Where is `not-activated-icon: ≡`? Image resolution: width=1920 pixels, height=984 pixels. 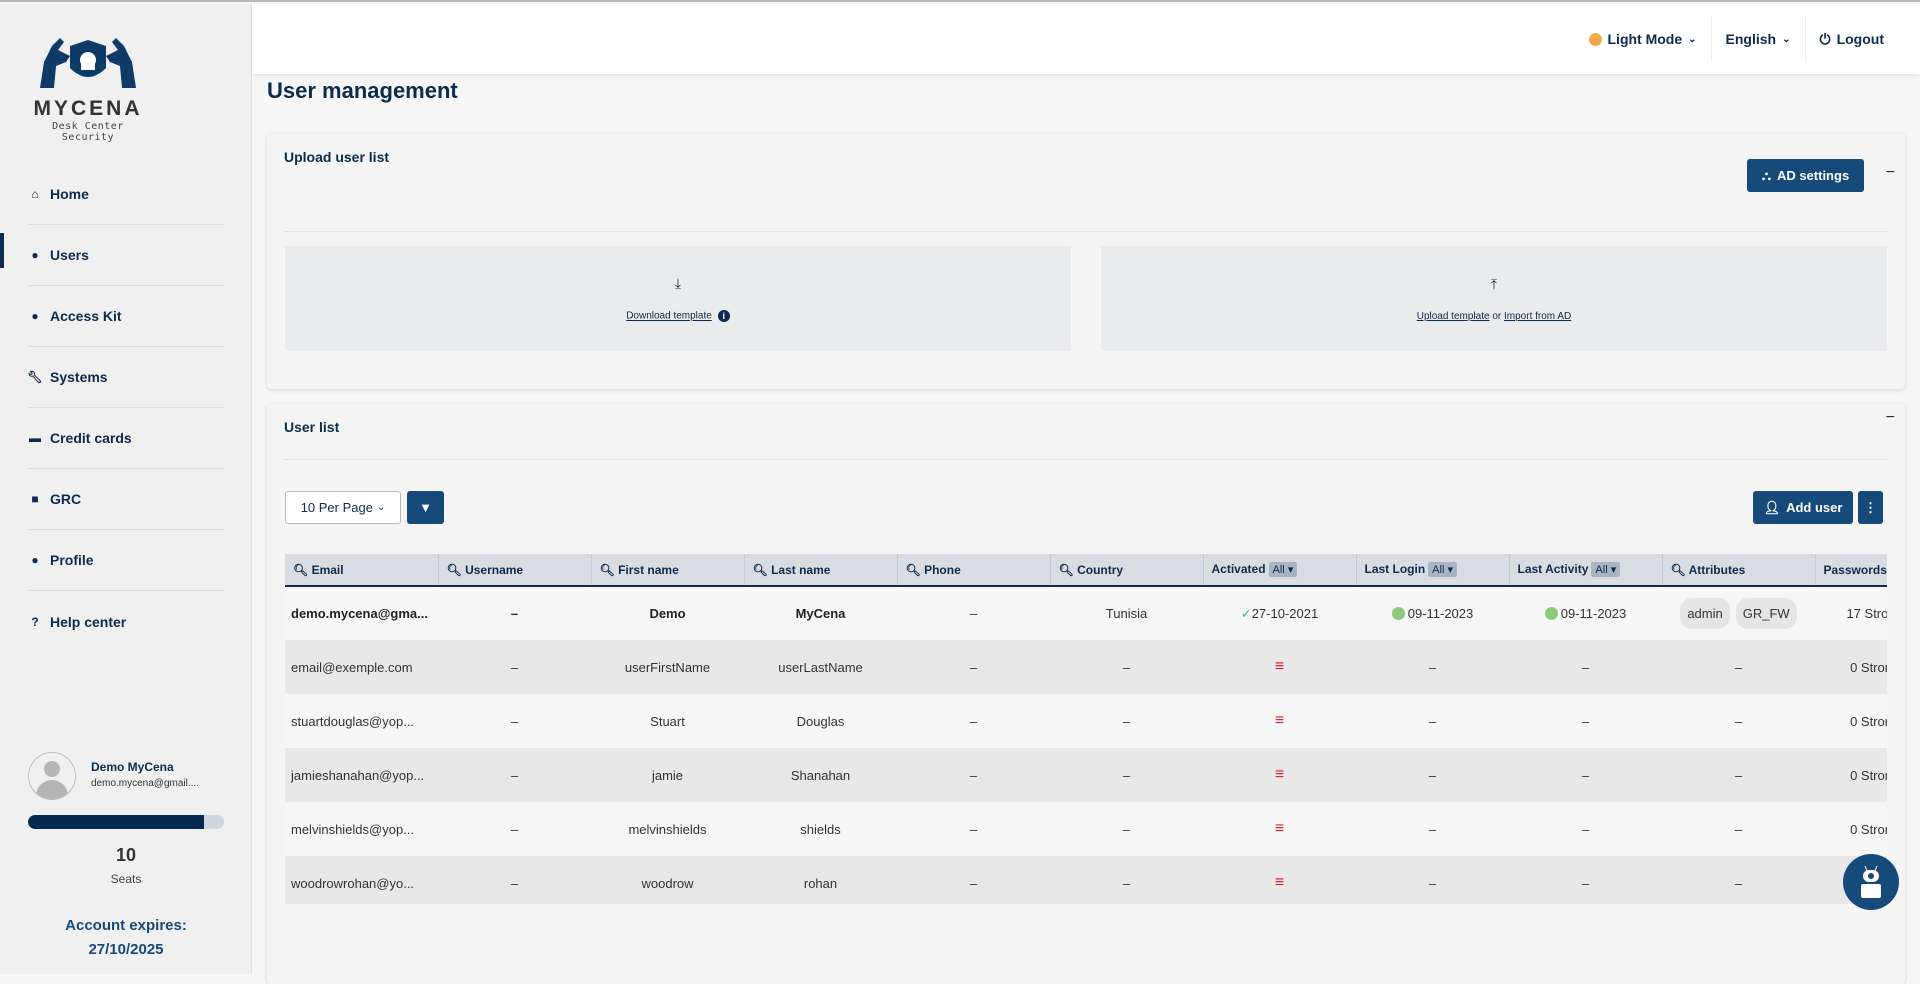
not-activated-icon: ≡ is located at coordinates (1279, 666).